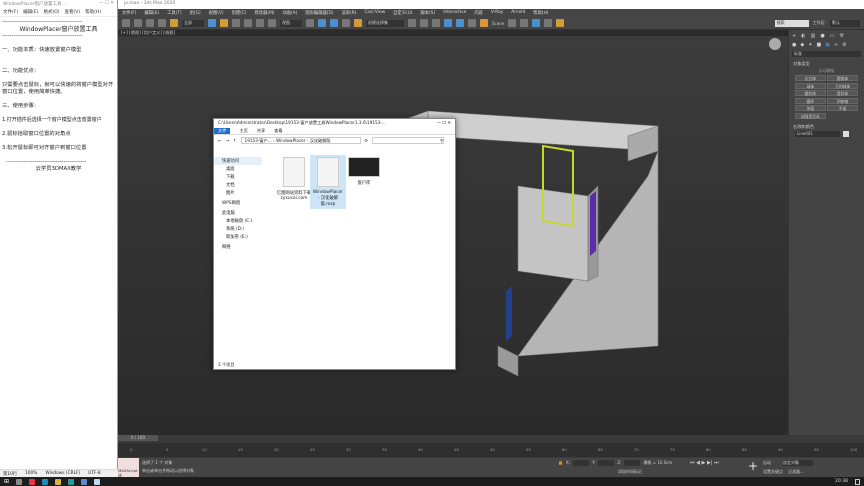 The image size is (864, 486). I want to click on menu-item: 视图(V), so click(216, 13).